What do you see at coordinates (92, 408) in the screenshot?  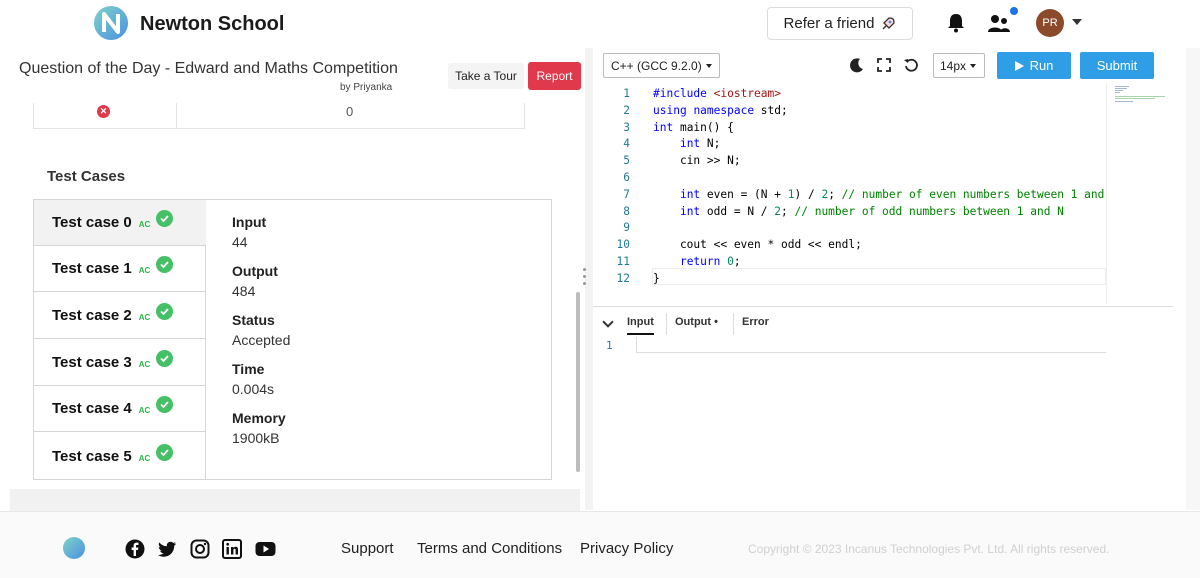 I see `test-case-label: Test case 4` at bounding box center [92, 408].